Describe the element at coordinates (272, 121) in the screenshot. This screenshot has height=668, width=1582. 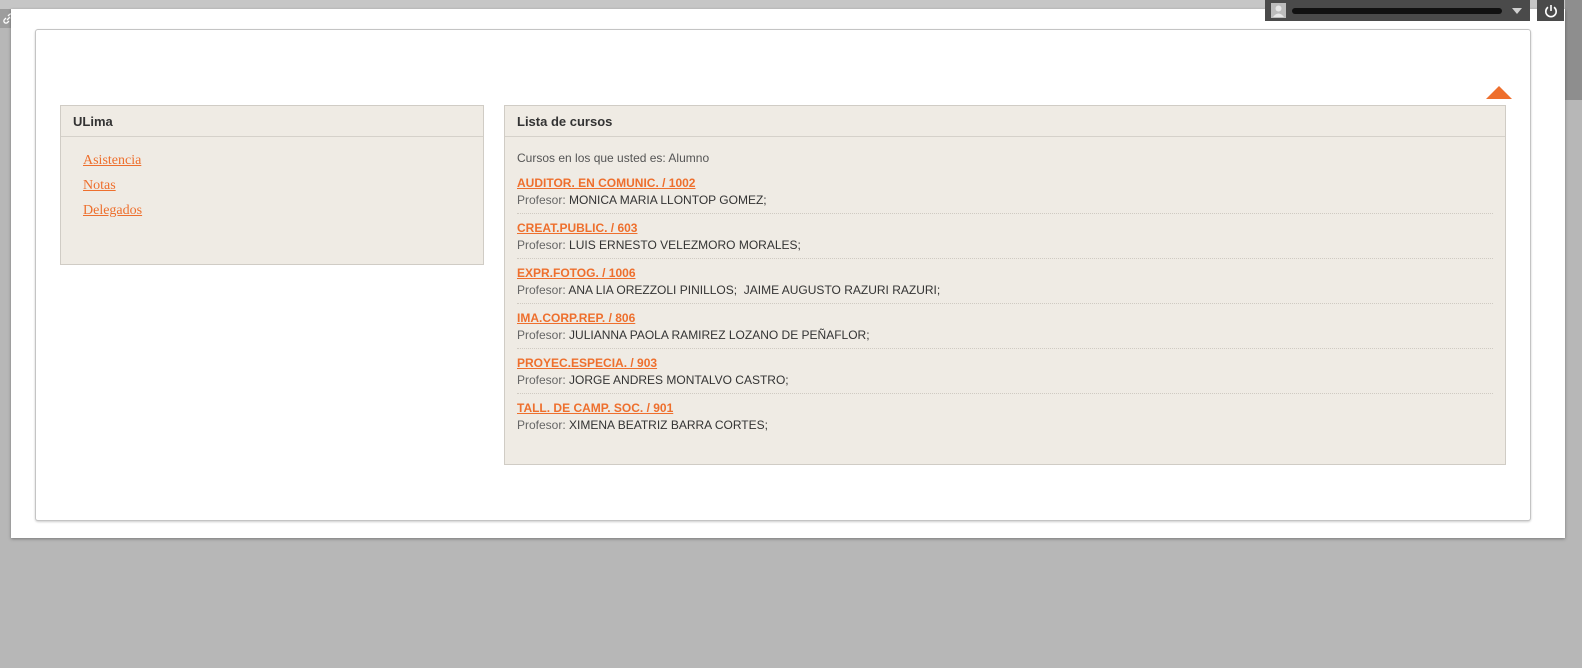
I see `ulima-panel-title: ULima` at that location.